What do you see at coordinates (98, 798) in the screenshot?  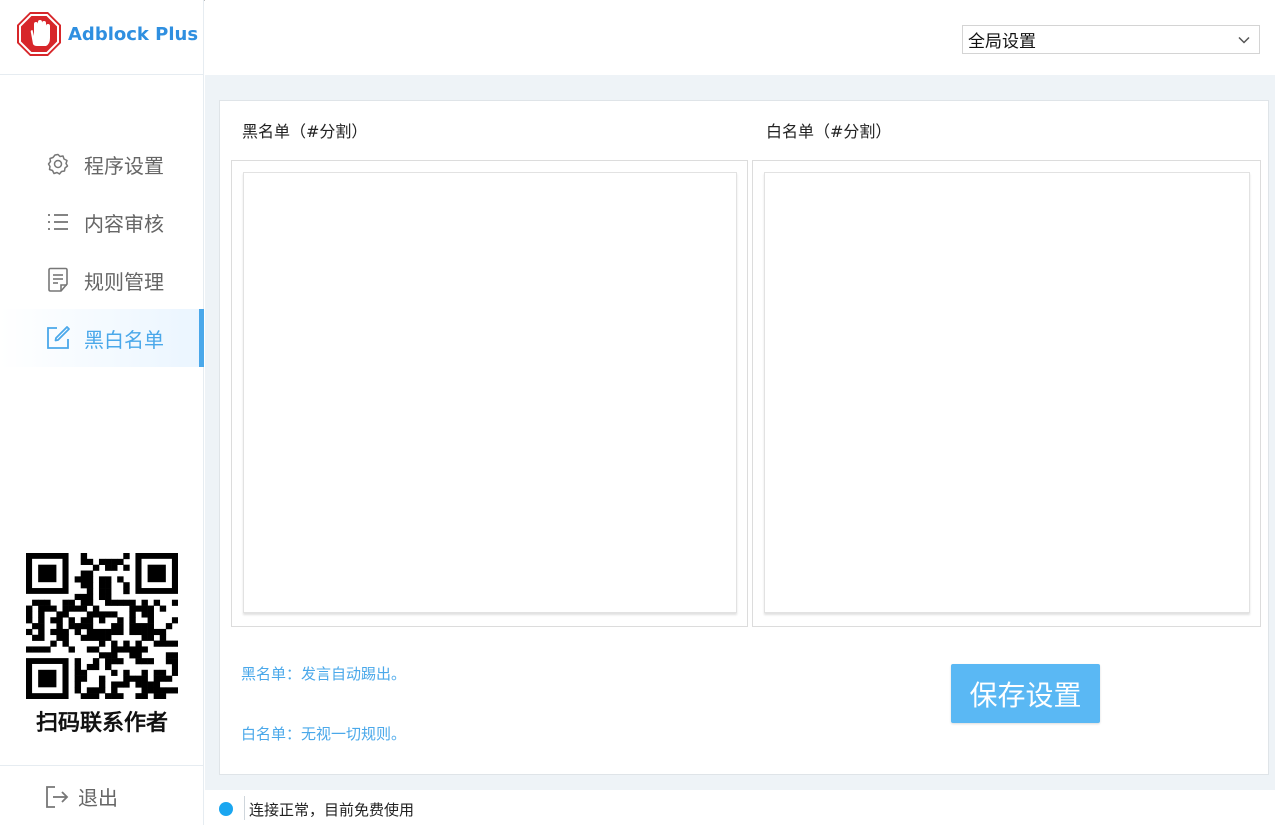 I see `logout-label: 退出` at bounding box center [98, 798].